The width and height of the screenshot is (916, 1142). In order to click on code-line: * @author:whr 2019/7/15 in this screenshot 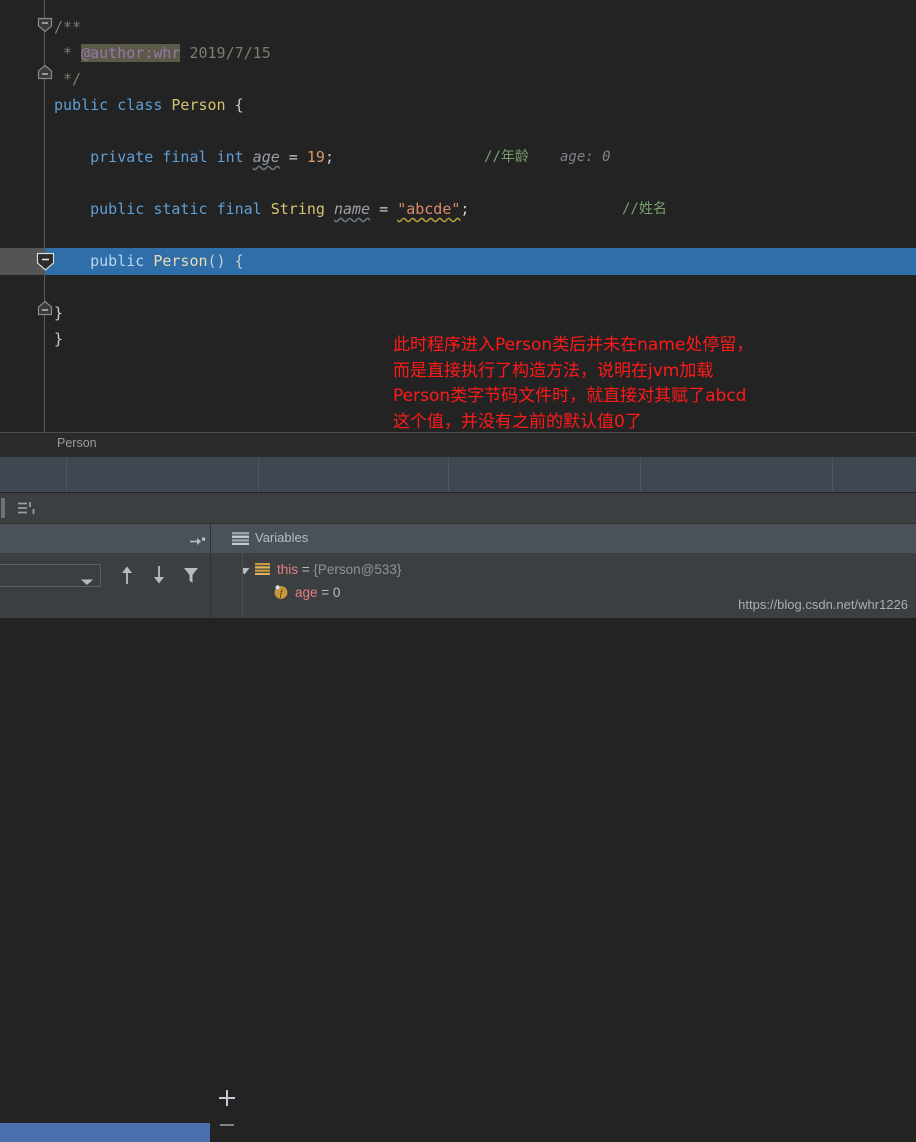, I will do `click(162, 53)`.